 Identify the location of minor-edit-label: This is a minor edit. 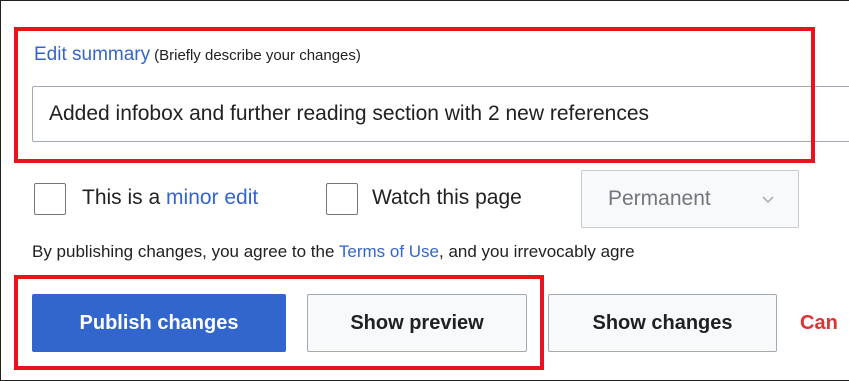
(170, 198).